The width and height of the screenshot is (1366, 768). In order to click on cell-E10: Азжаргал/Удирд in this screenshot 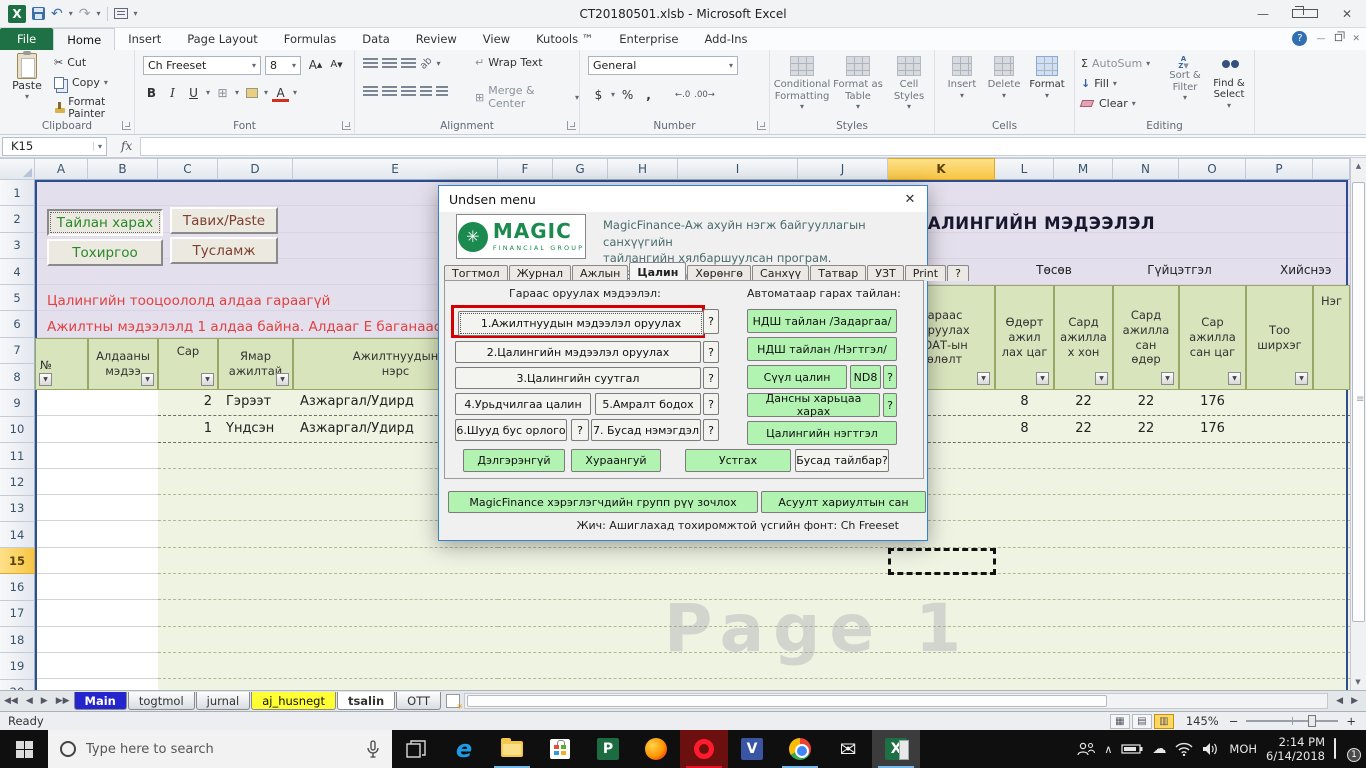, I will do `click(357, 428)`.